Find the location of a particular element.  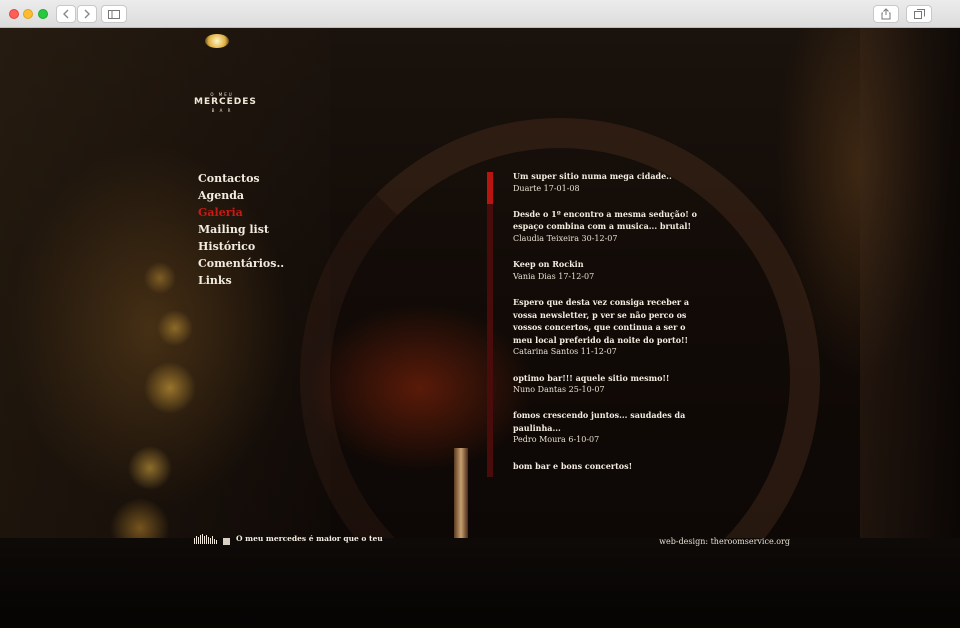

share-icon is located at coordinates (886, 14).